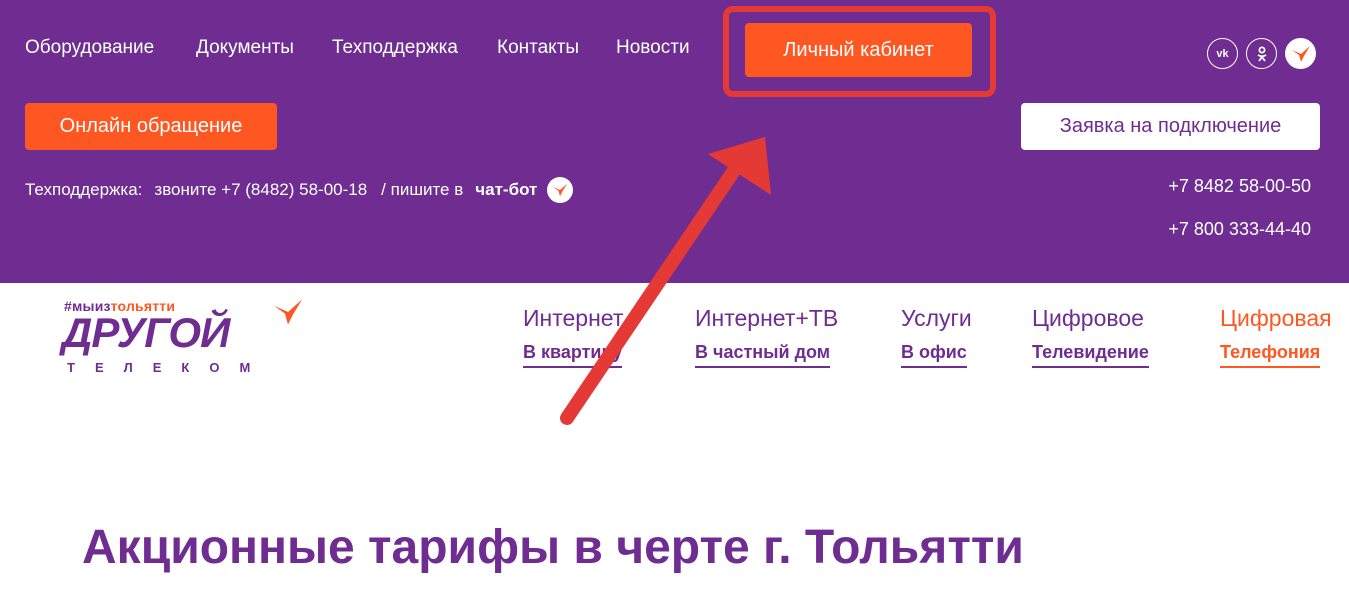 The width and height of the screenshot is (1349, 613). Describe the element at coordinates (936, 336) in the screenshot. I see `service-office: Услуги В офис` at that location.